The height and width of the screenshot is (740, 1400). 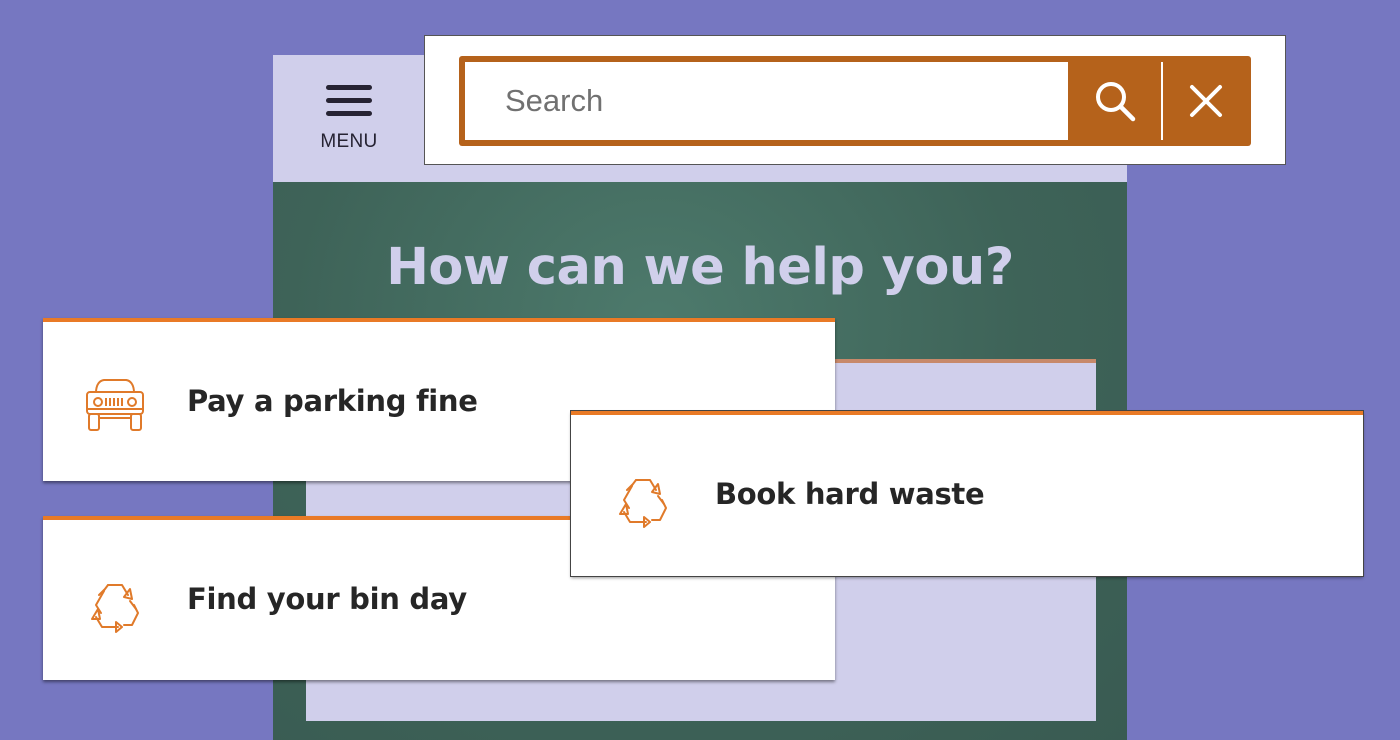 I want to click on search-icon, so click(x=1116, y=102).